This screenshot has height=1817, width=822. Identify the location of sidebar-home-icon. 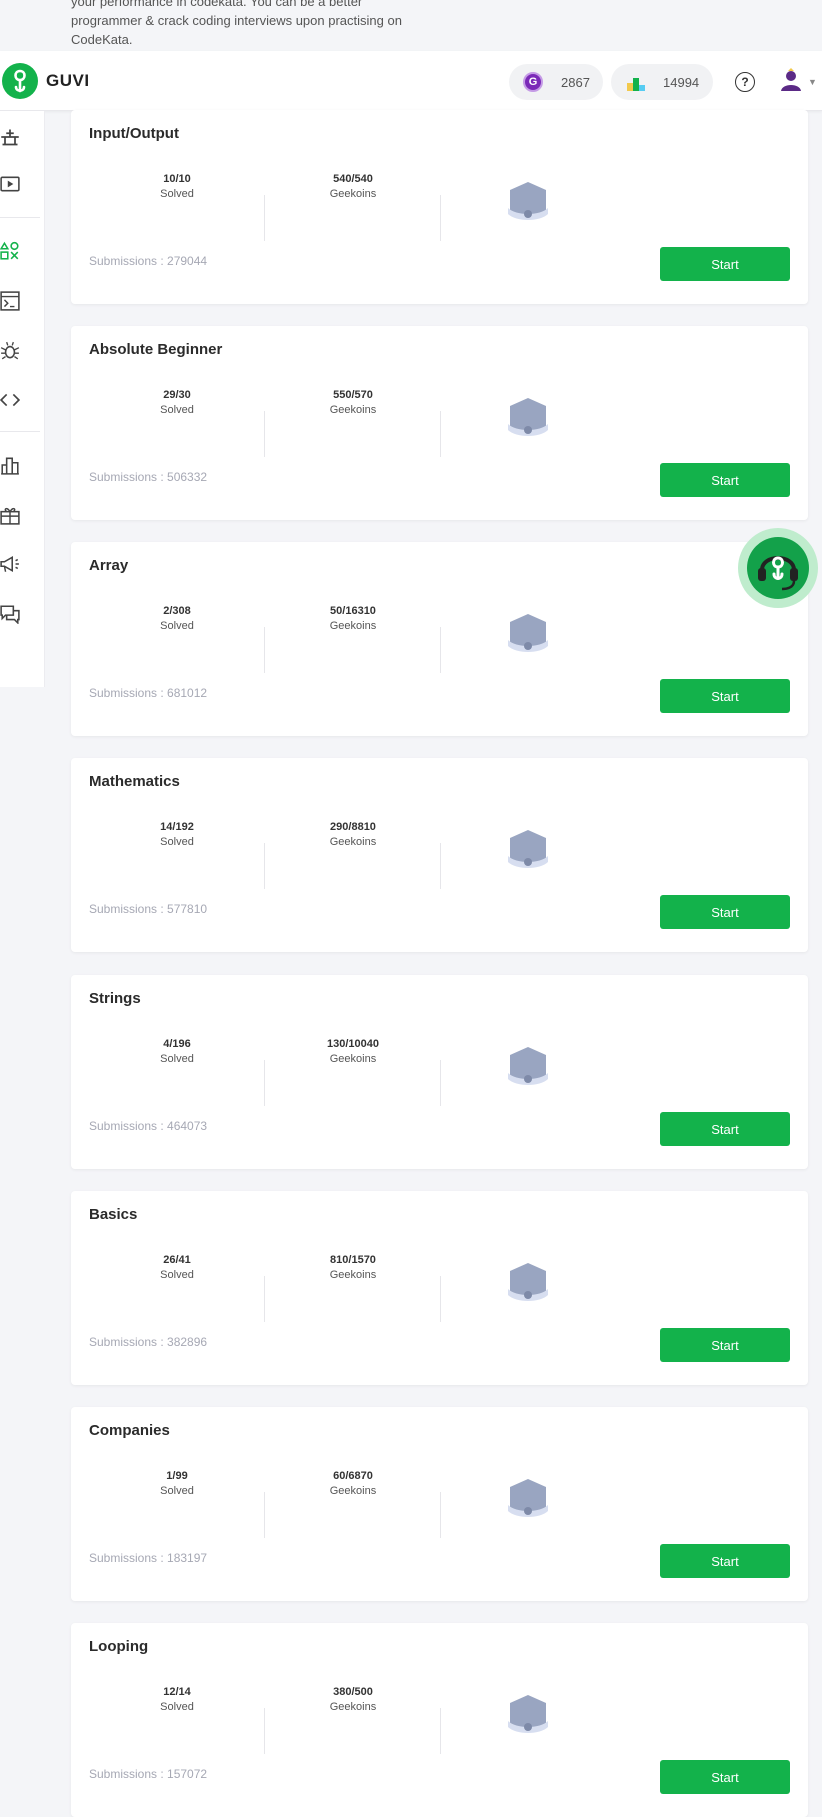
(10, 137).